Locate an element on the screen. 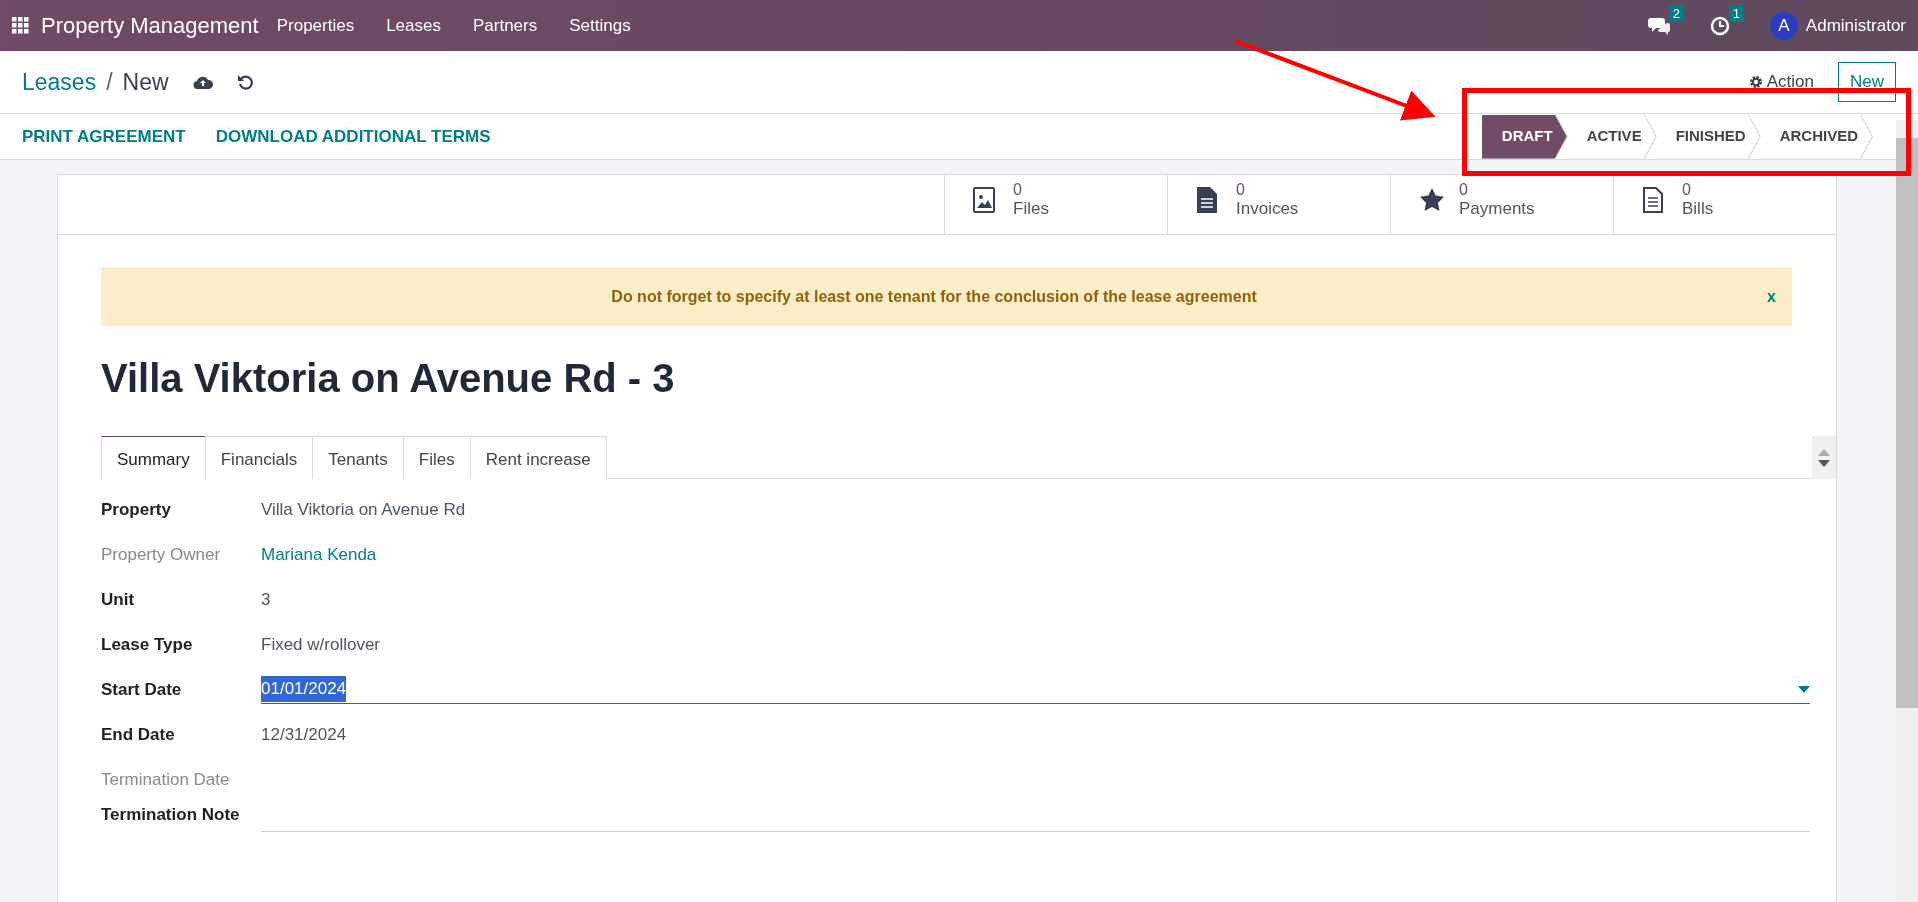 This screenshot has height=902, width=1918. user-name: Administrator is located at coordinates (1855, 25).